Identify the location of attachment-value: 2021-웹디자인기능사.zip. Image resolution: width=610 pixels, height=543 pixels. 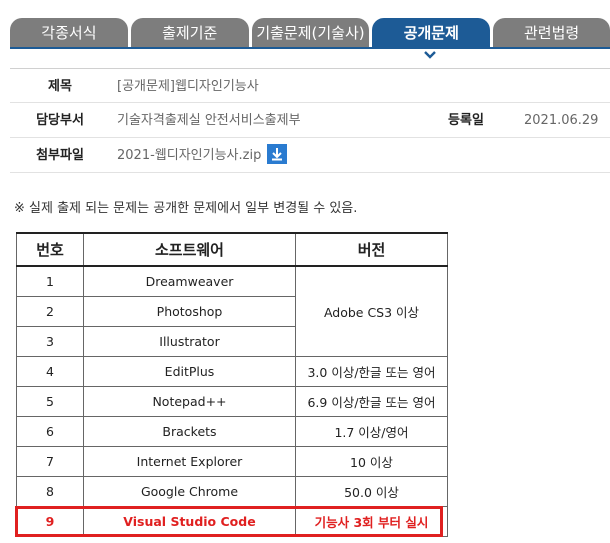
(202, 155).